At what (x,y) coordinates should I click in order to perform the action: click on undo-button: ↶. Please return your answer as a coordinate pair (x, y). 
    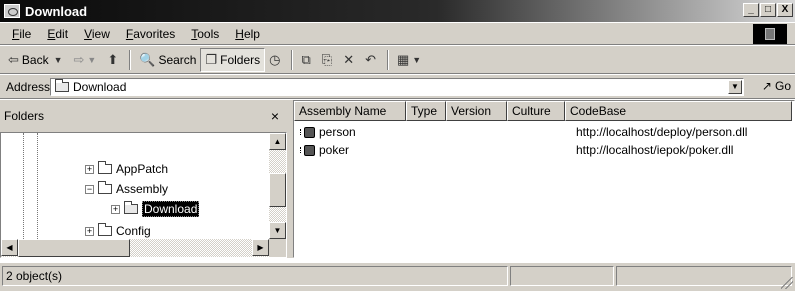
    Looking at the image, I should click on (372, 60).